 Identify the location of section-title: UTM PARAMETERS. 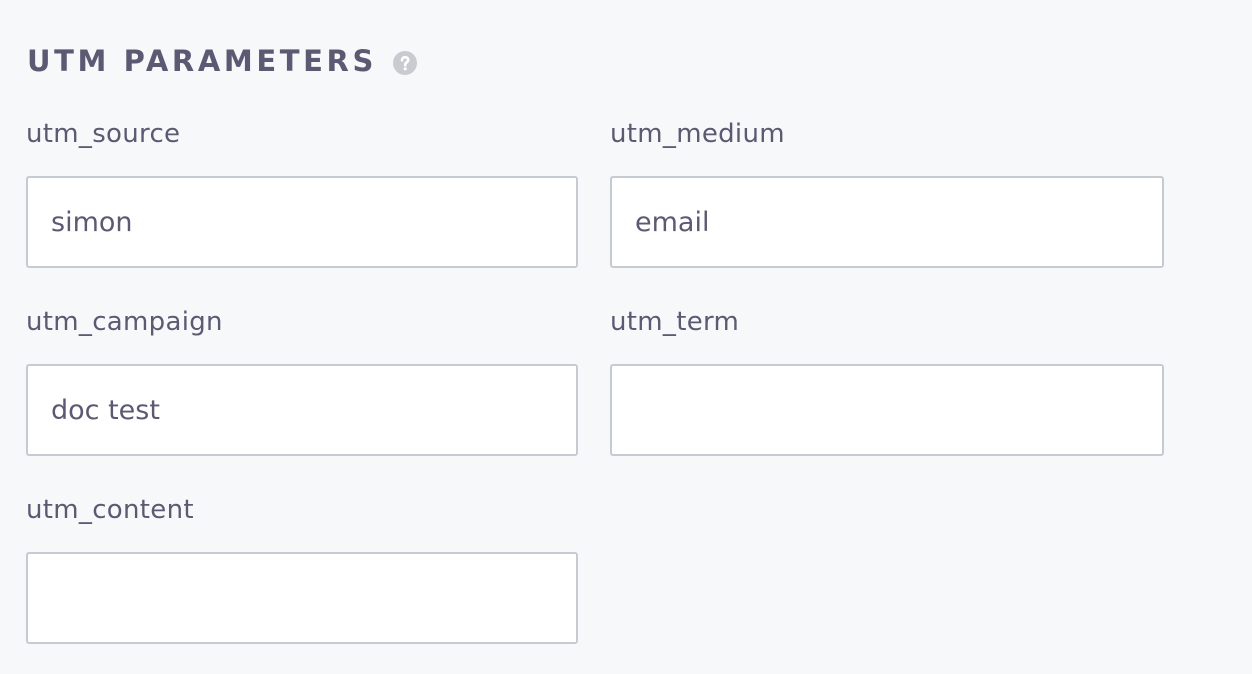
(202, 61).